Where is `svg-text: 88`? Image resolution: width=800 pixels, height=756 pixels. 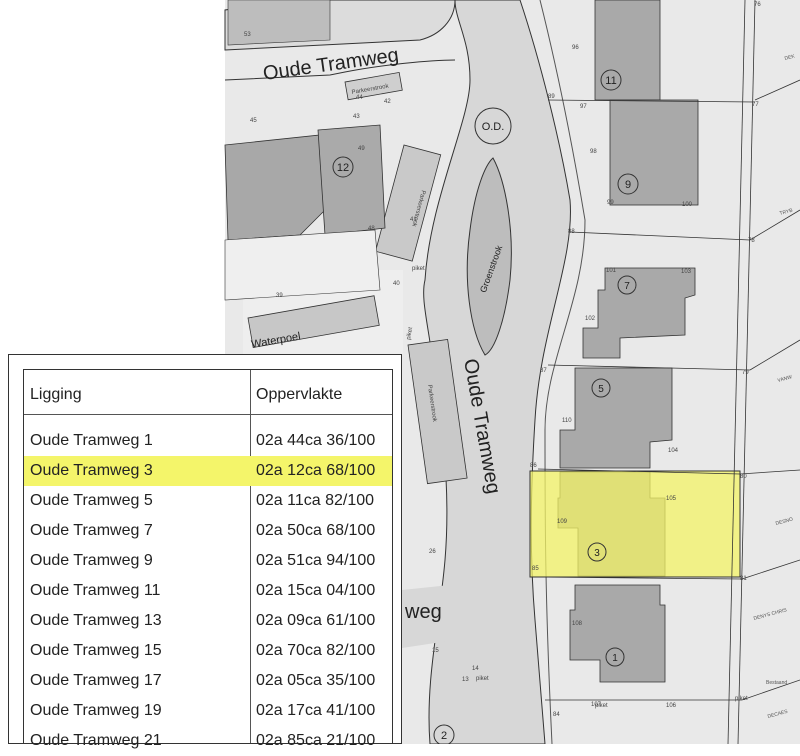 svg-text: 88 is located at coordinates (571, 232).